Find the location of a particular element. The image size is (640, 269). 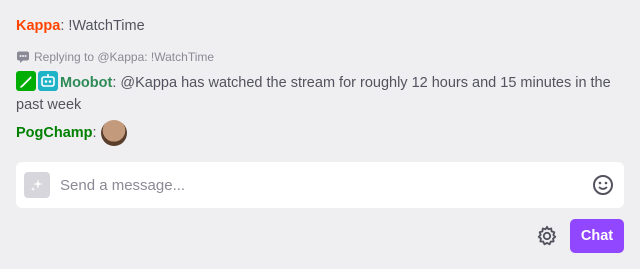

chat-send-button: Chat is located at coordinates (597, 236).